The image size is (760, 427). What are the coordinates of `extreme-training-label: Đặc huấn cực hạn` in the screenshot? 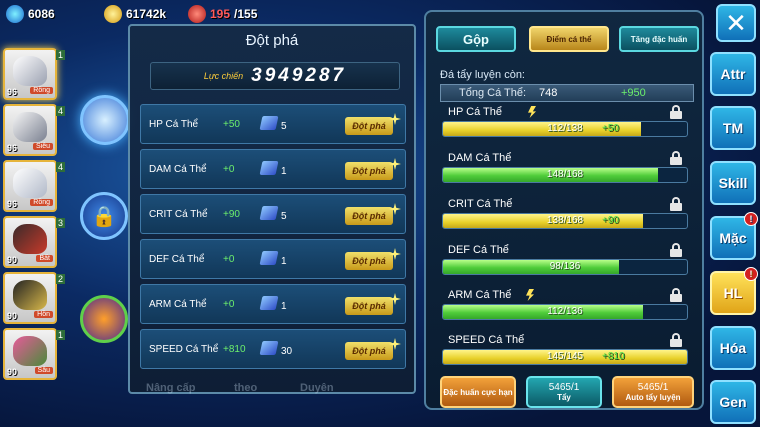 It's located at (478, 392).